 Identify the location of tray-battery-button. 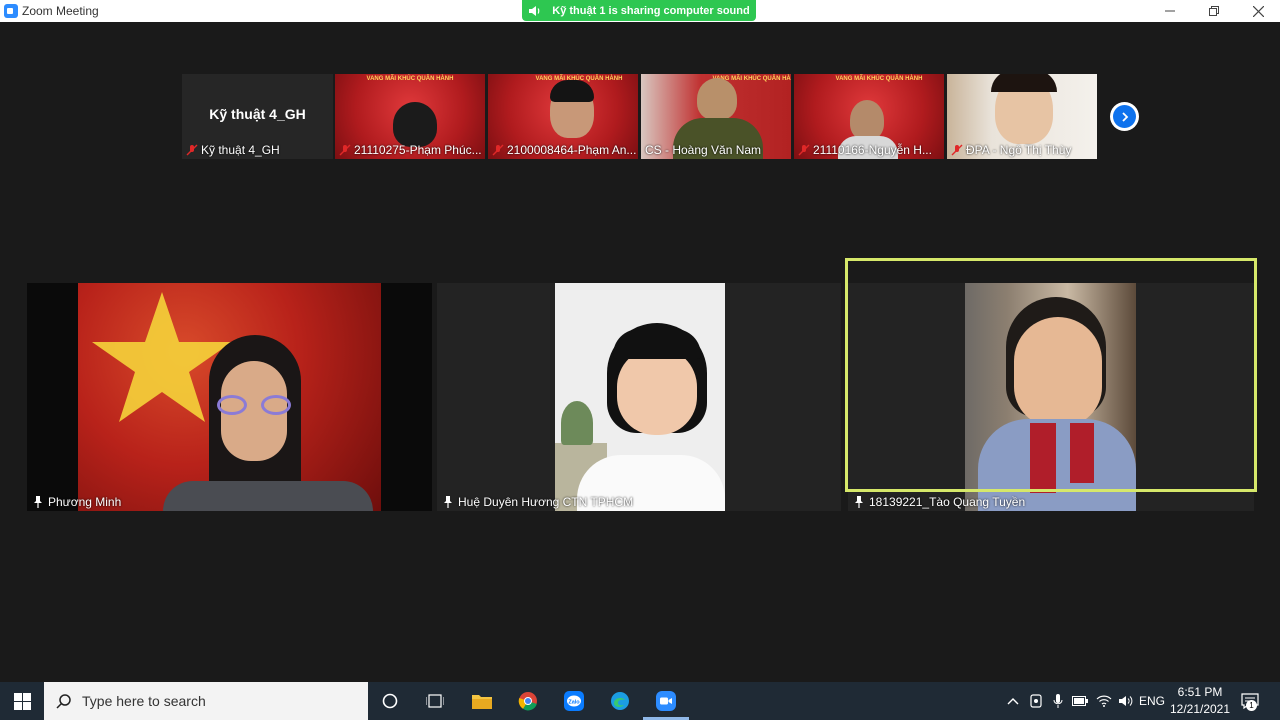
(1080, 701).